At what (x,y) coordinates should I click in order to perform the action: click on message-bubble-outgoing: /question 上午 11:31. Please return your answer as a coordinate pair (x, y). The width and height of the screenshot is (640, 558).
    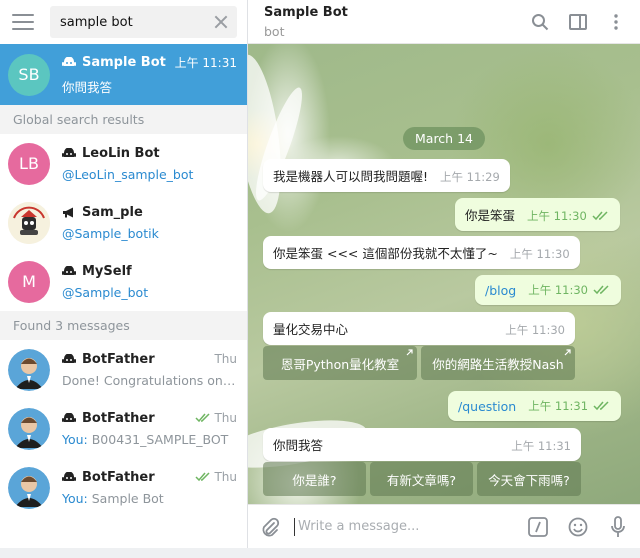
    Looking at the image, I should click on (535, 406).